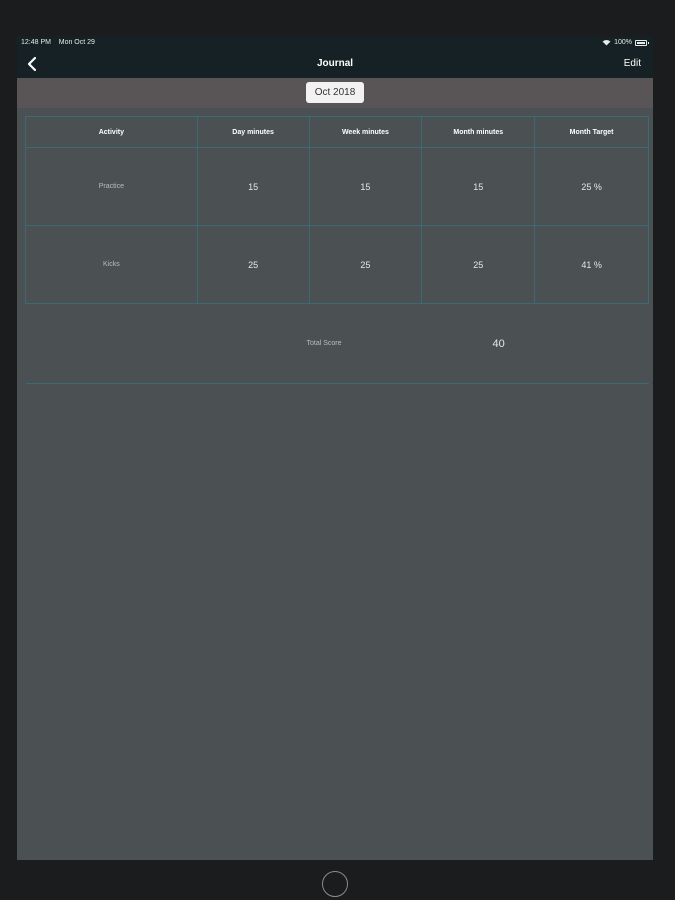 This screenshot has height=900, width=675. I want to click on cell-activity: Practice, so click(111, 186).